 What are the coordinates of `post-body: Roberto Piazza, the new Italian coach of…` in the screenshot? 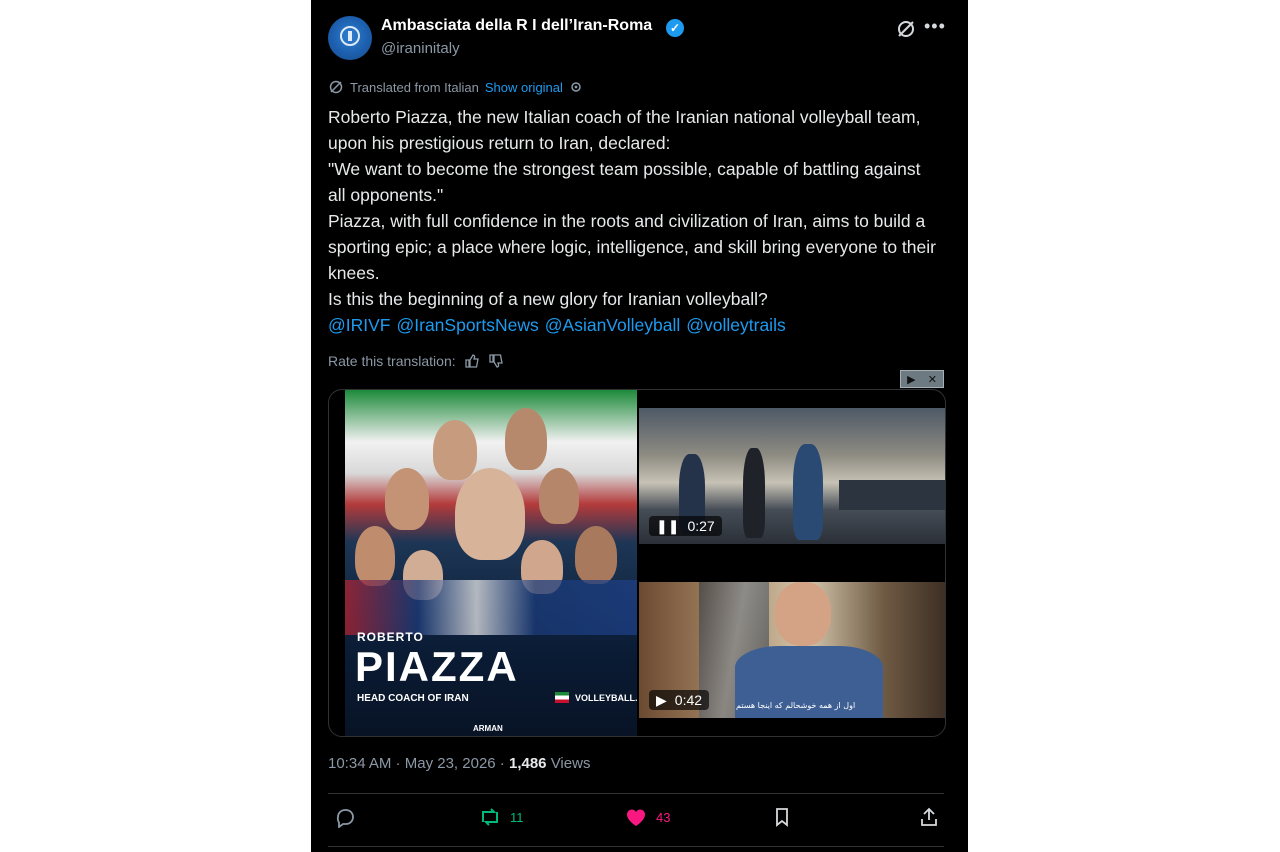 It's located at (633, 221).